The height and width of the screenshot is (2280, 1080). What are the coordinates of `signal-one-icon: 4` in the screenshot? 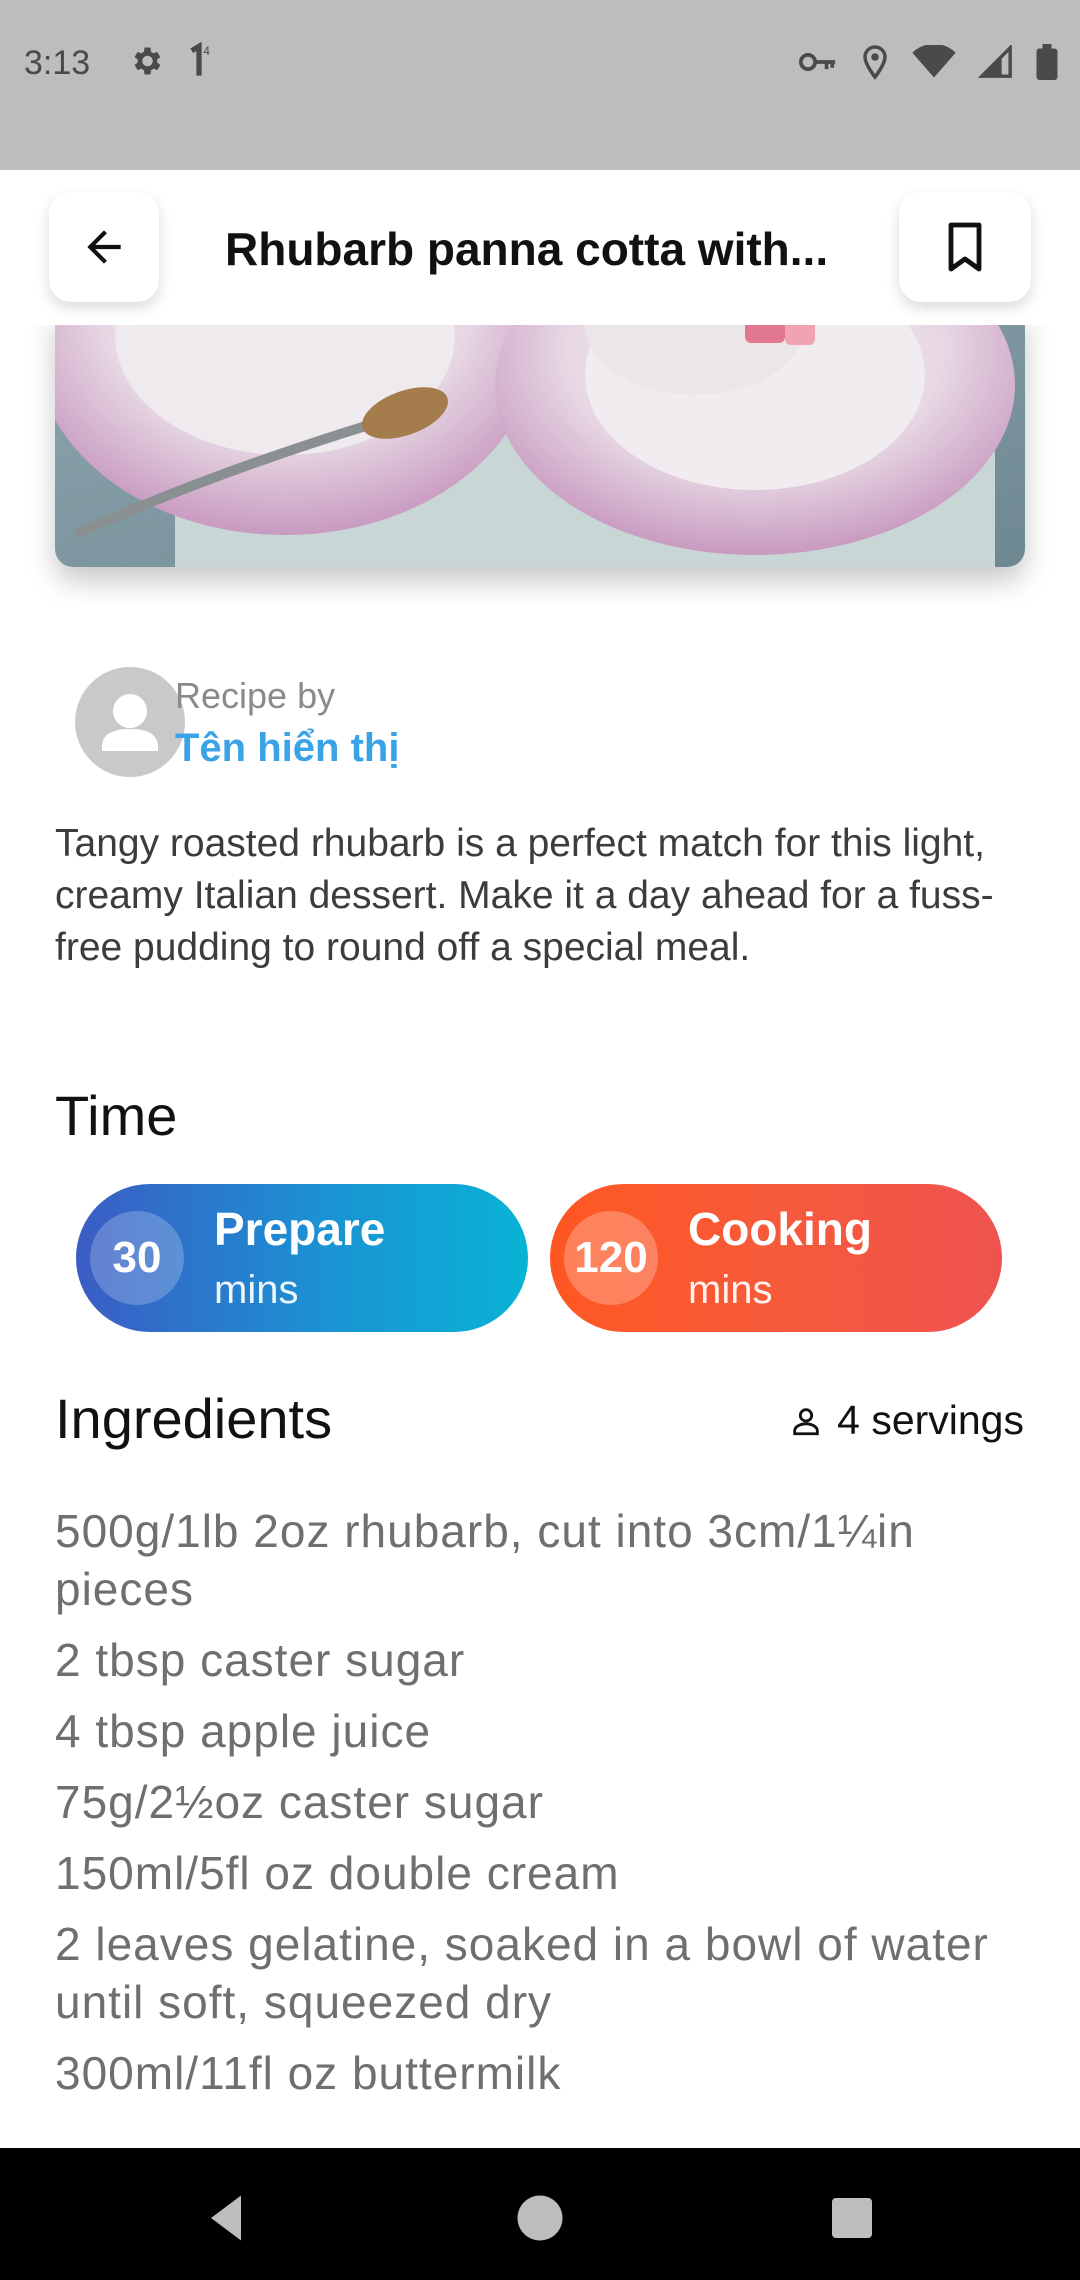 It's located at (200, 59).